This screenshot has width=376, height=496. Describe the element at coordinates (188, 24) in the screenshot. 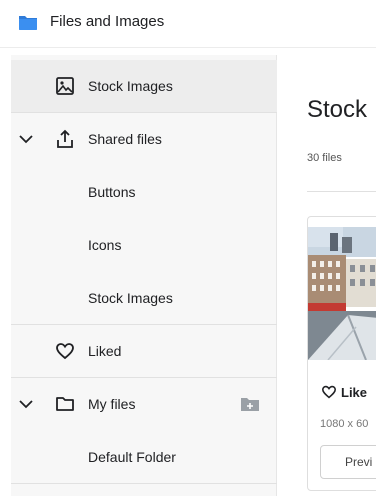

I see `app-header: Files and Images` at that location.